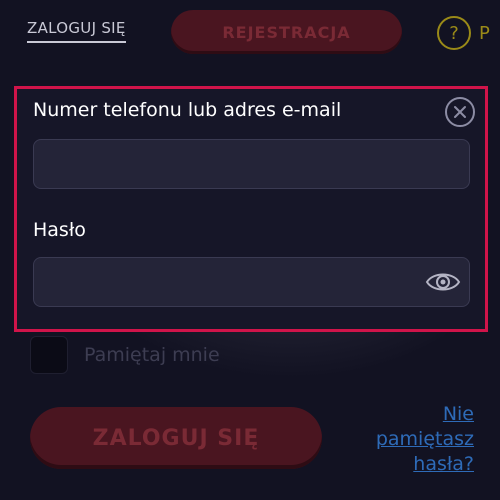 This screenshot has width=500, height=500. Describe the element at coordinates (176, 438) in the screenshot. I see `login-button: ZALOGUJ SIĘ` at that location.